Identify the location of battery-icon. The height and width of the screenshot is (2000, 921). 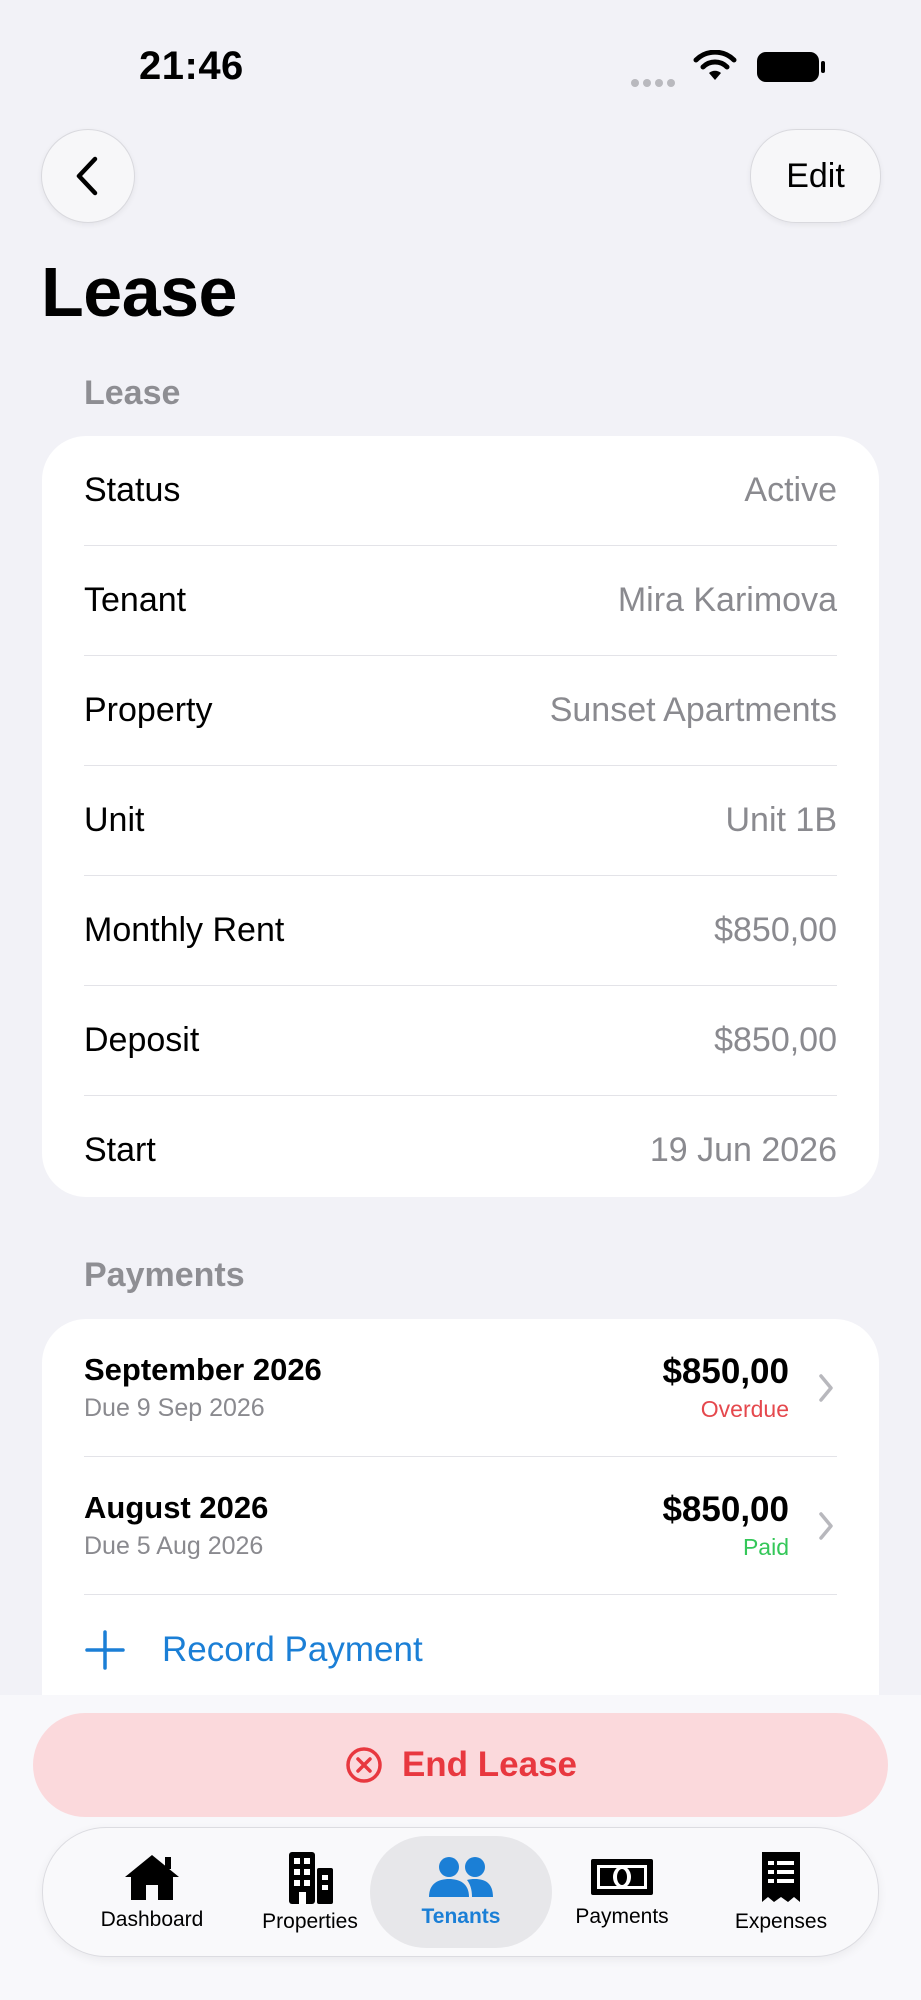
(791, 67).